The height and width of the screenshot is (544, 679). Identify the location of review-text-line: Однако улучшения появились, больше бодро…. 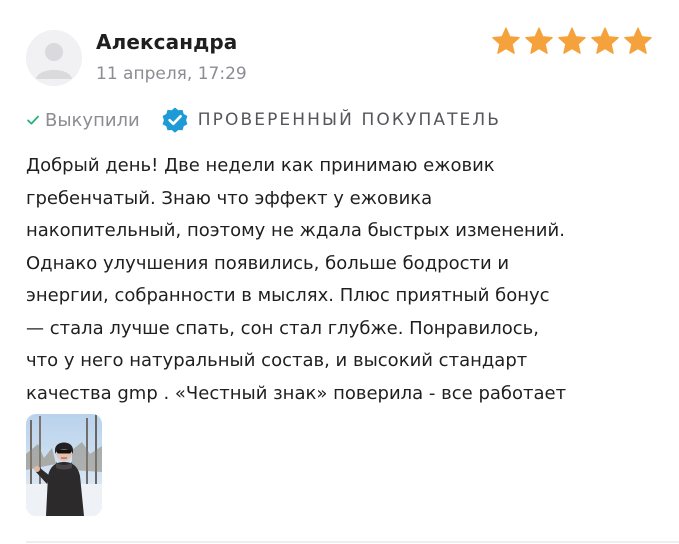
(268, 263).